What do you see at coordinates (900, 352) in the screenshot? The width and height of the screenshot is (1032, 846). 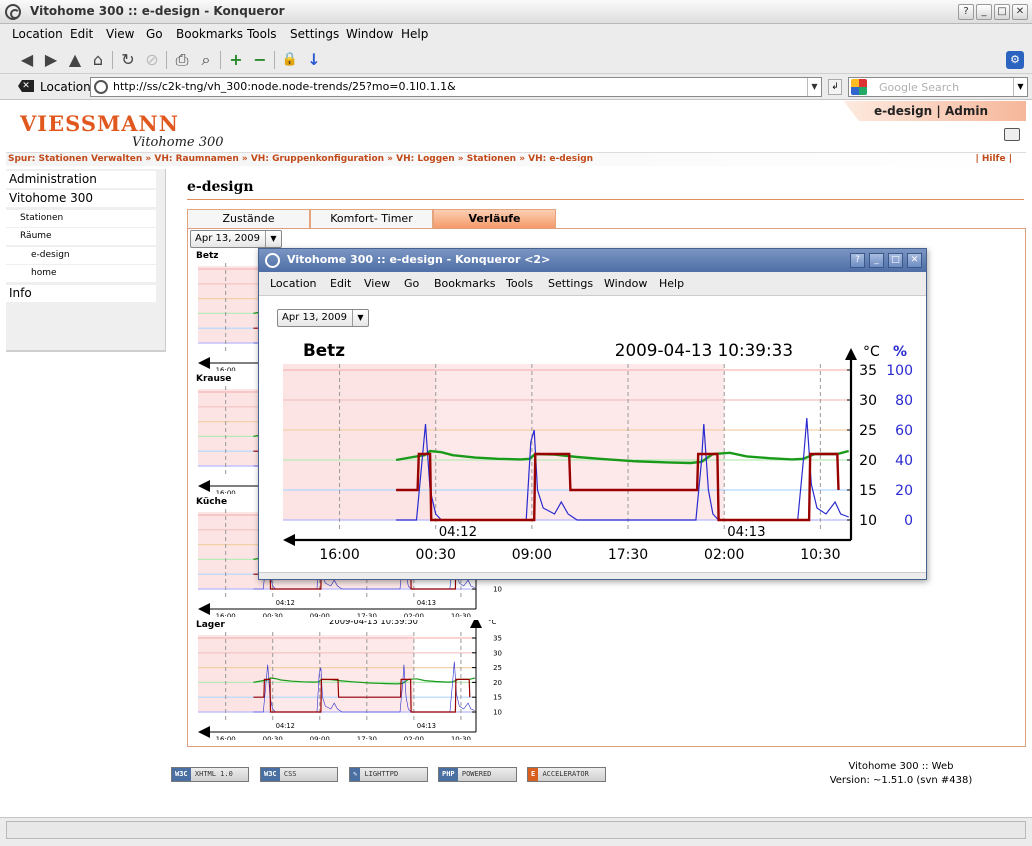 I see `y2-unit-label: %` at bounding box center [900, 352].